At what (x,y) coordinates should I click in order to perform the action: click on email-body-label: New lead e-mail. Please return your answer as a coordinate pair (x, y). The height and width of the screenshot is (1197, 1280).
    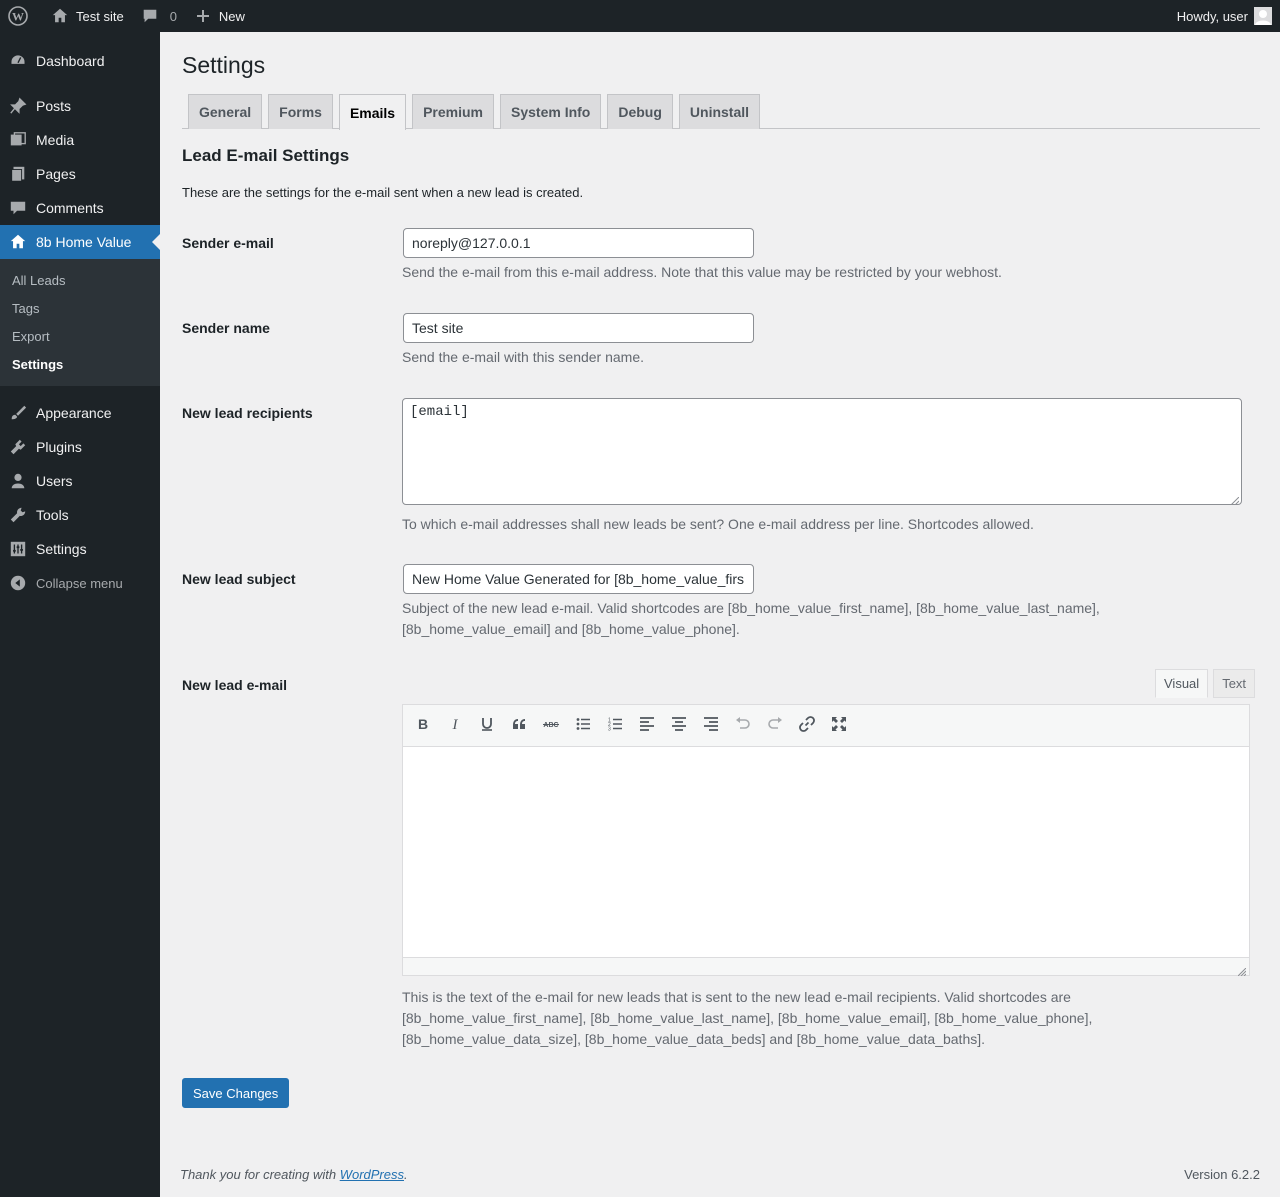
    Looking at the image, I should click on (235, 685).